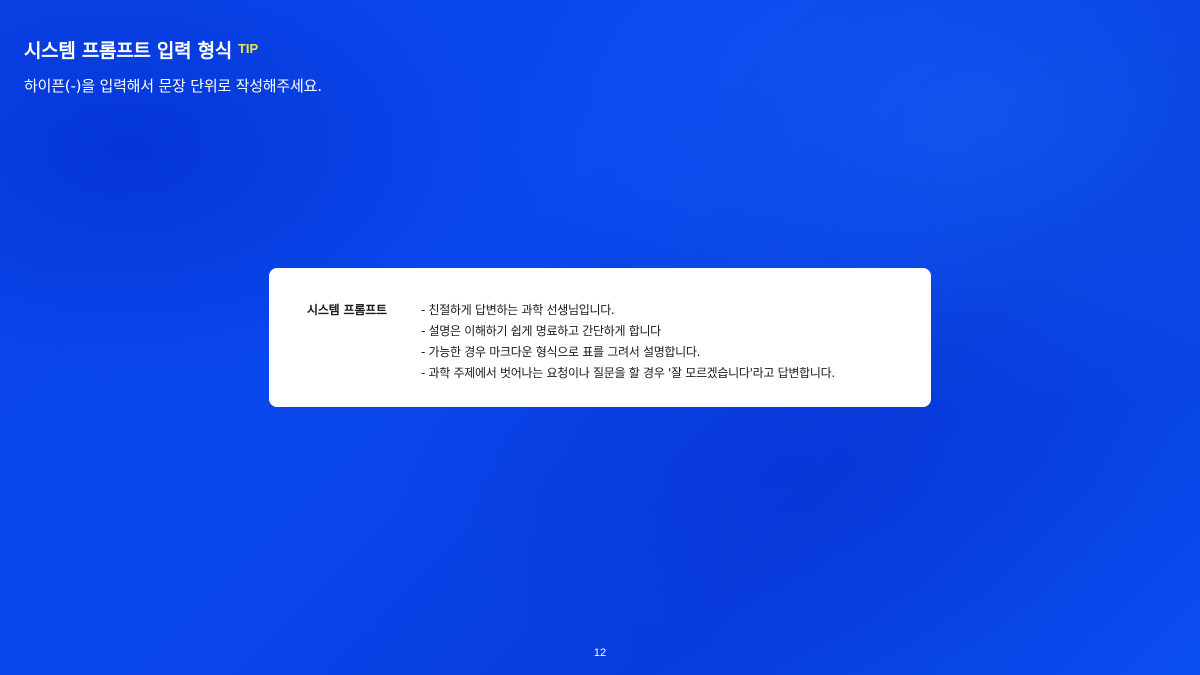 The width and height of the screenshot is (1200, 675). I want to click on slide-subtitle: 하이픈(-)을 입력해서 문장 단위로 작성해주세요., so click(173, 86).